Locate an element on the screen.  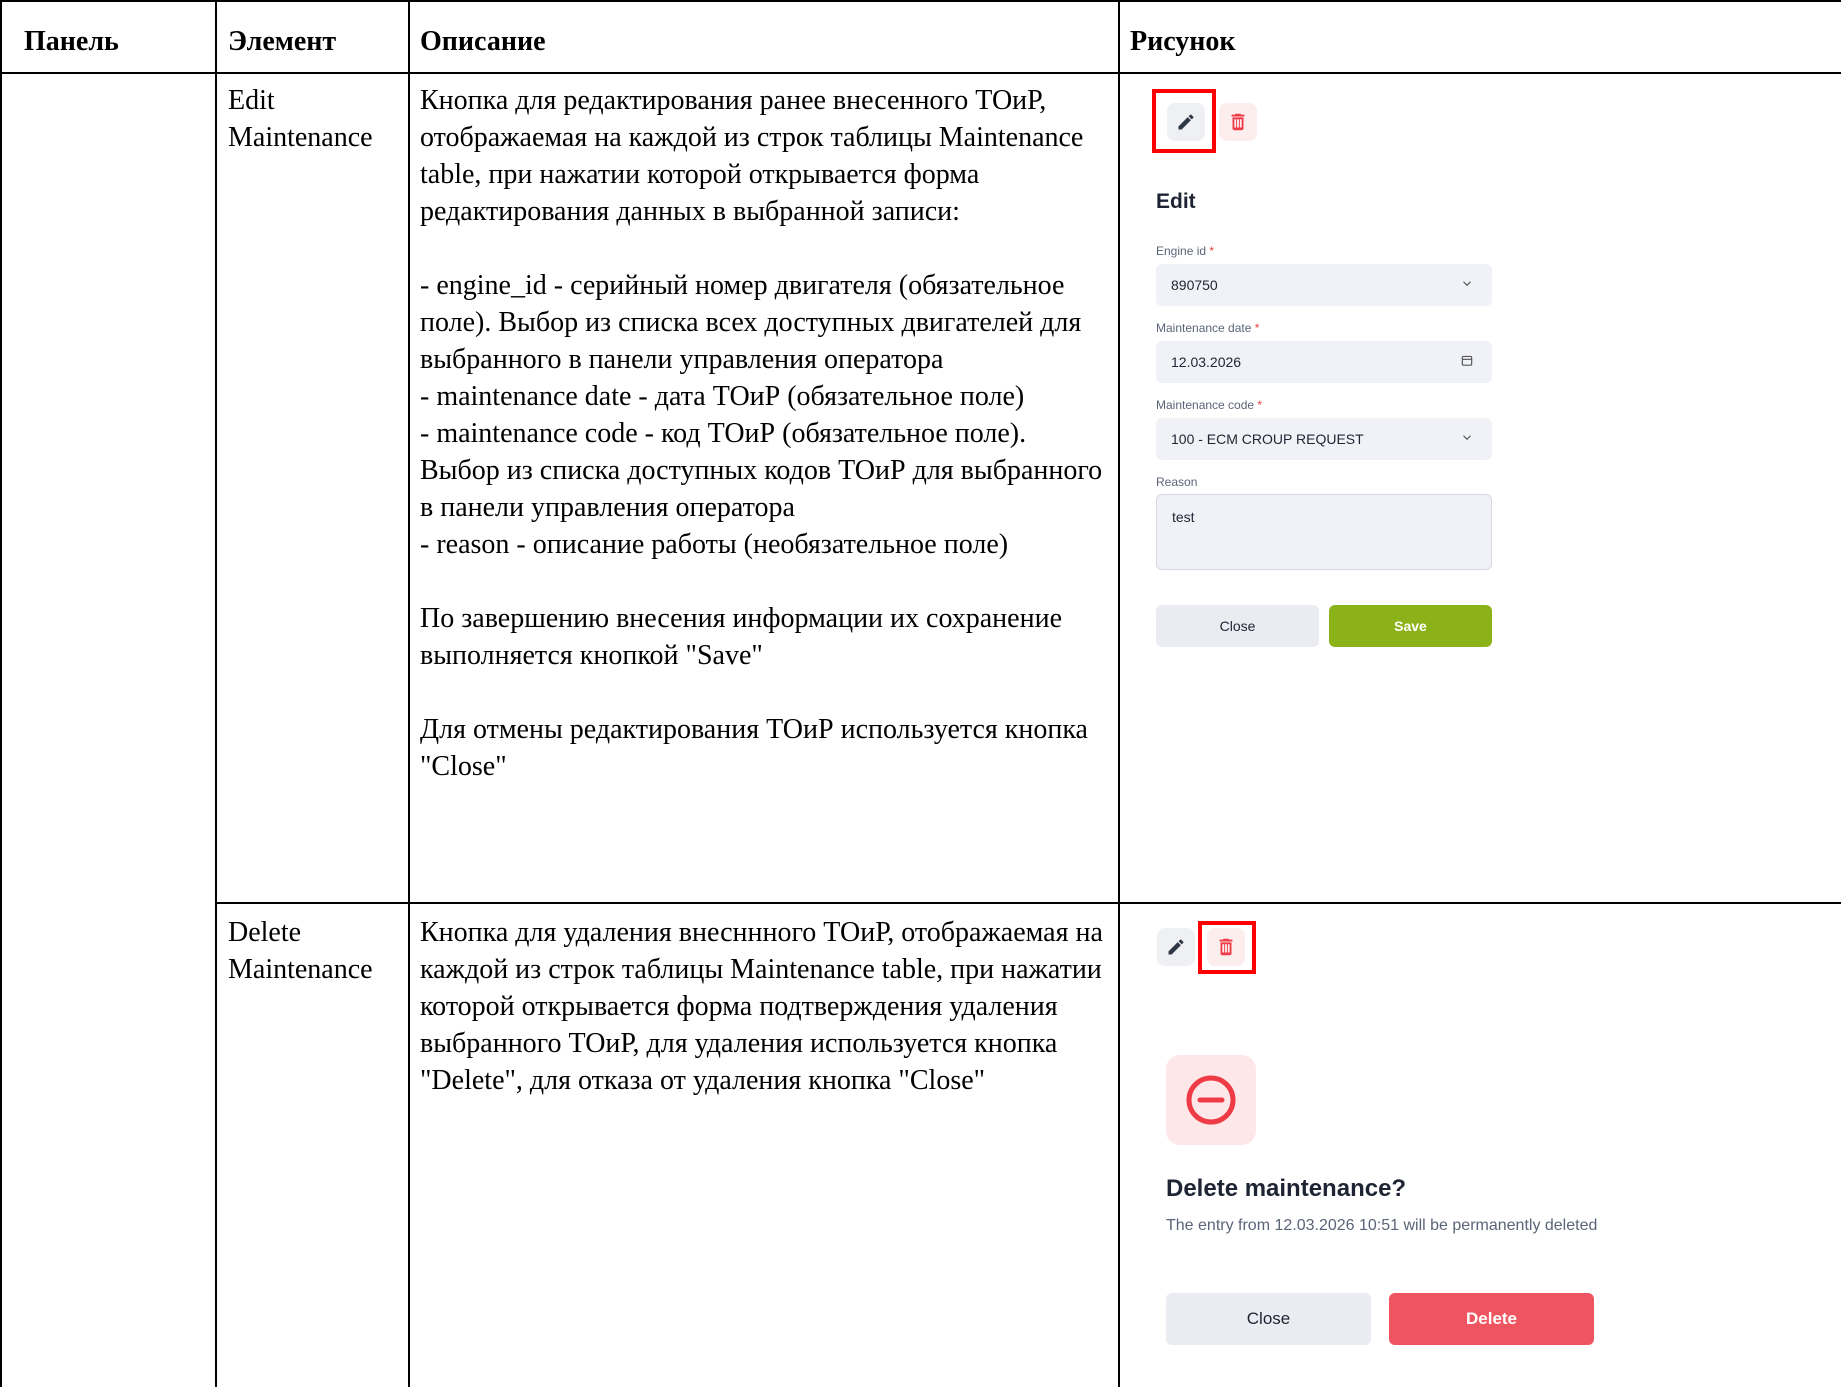
trash-icon is located at coordinates (1238, 122).